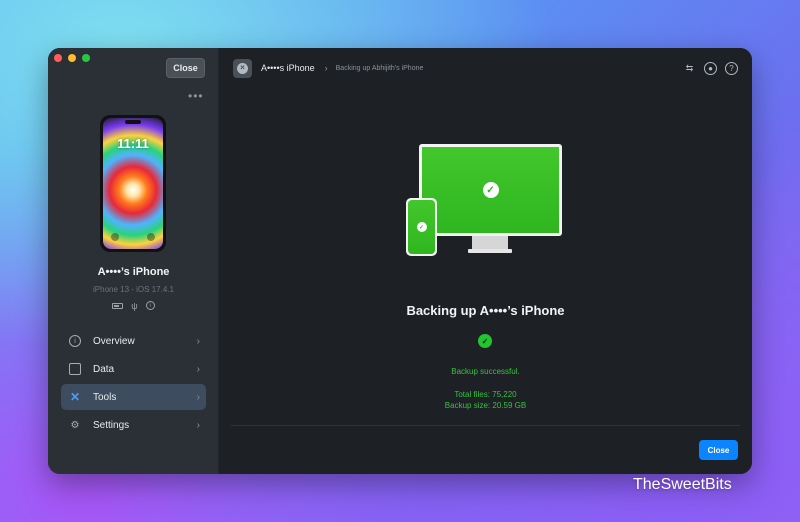 This screenshot has width=800, height=522. Describe the element at coordinates (133, 289) in the screenshot. I see `device-model: iPhone 13 - iOS 17.4.1` at that location.